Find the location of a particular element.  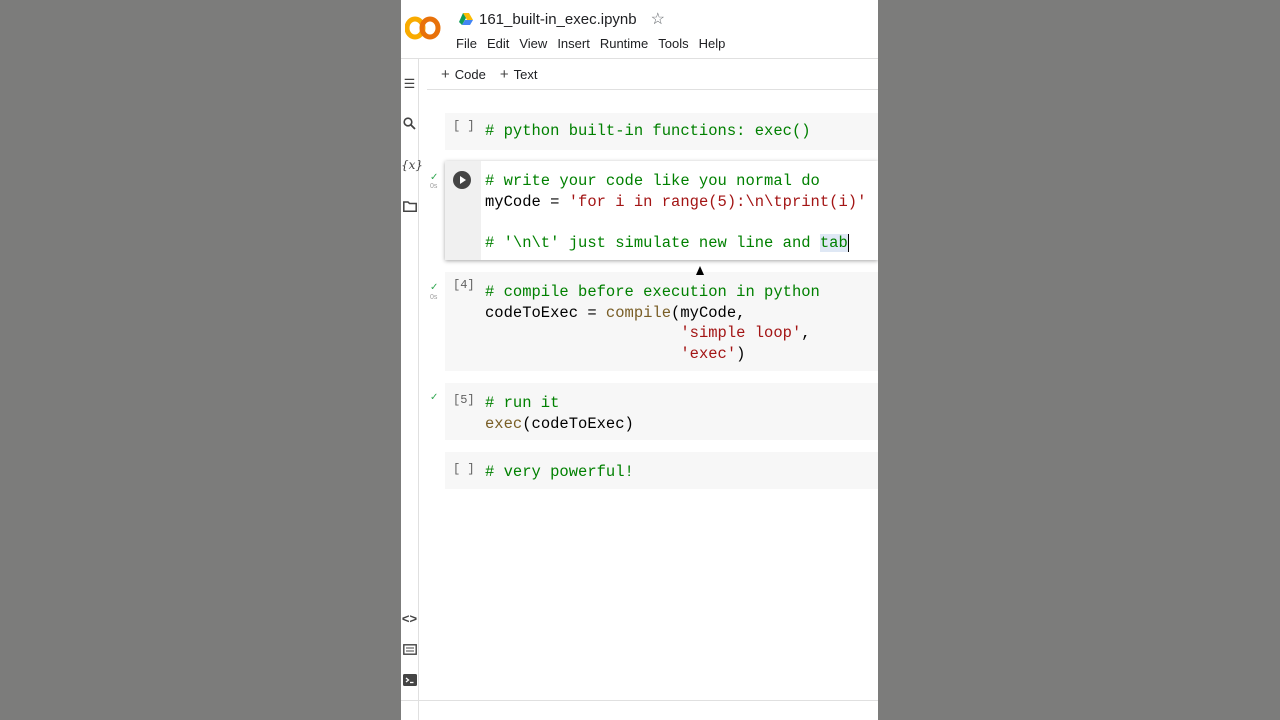

code-snippets-icon: <> is located at coordinates (409, 618).